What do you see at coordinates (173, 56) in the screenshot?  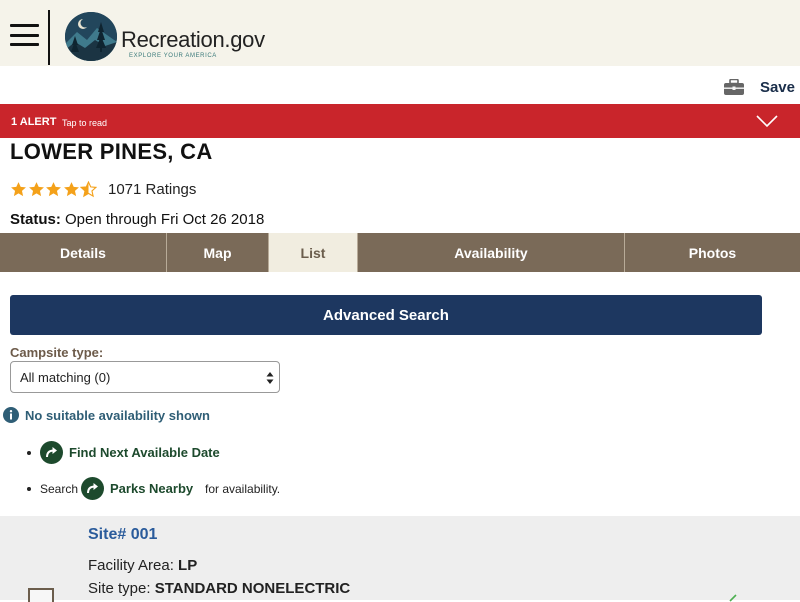 I see `logo-tagline: EXPLORE YOUR AMERICA` at bounding box center [173, 56].